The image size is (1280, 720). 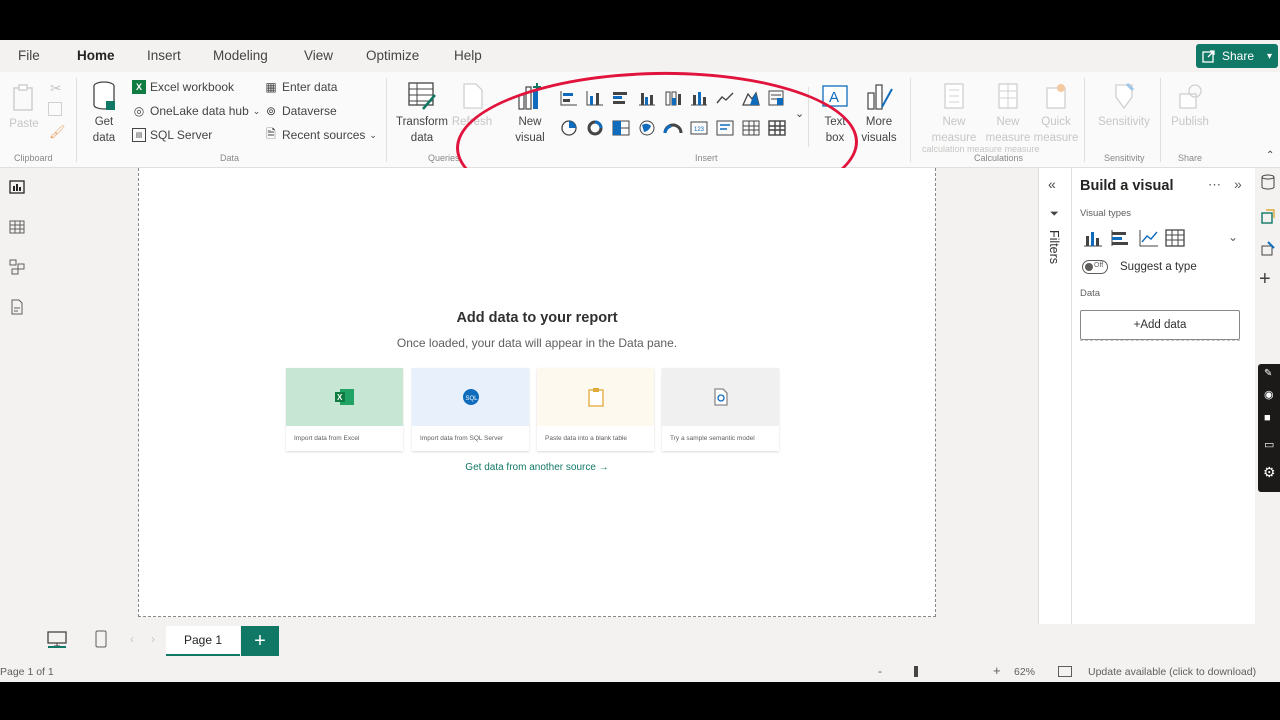 What do you see at coordinates (1056, 113) in the screenshot?
I see `quick-measure-button: Quick measure` at bounding box center [1056, 113].